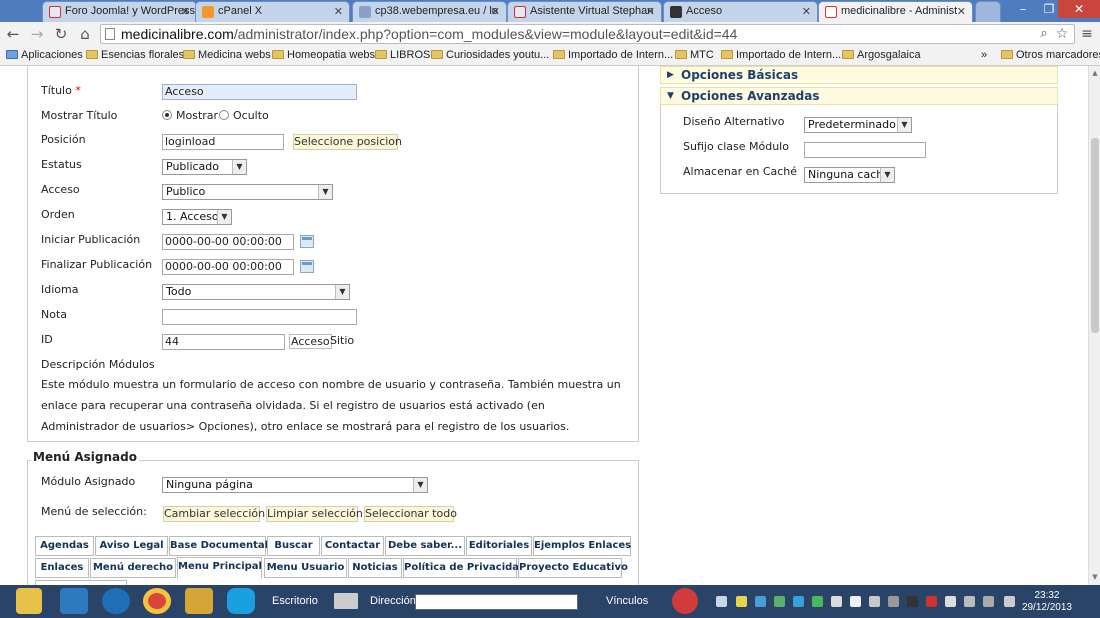 The width and height of the screenshot is (1100, 618). Describe the element at coordinates (694, 55) in the screenshot. I see `bookmark-folder: MTC` at that location.